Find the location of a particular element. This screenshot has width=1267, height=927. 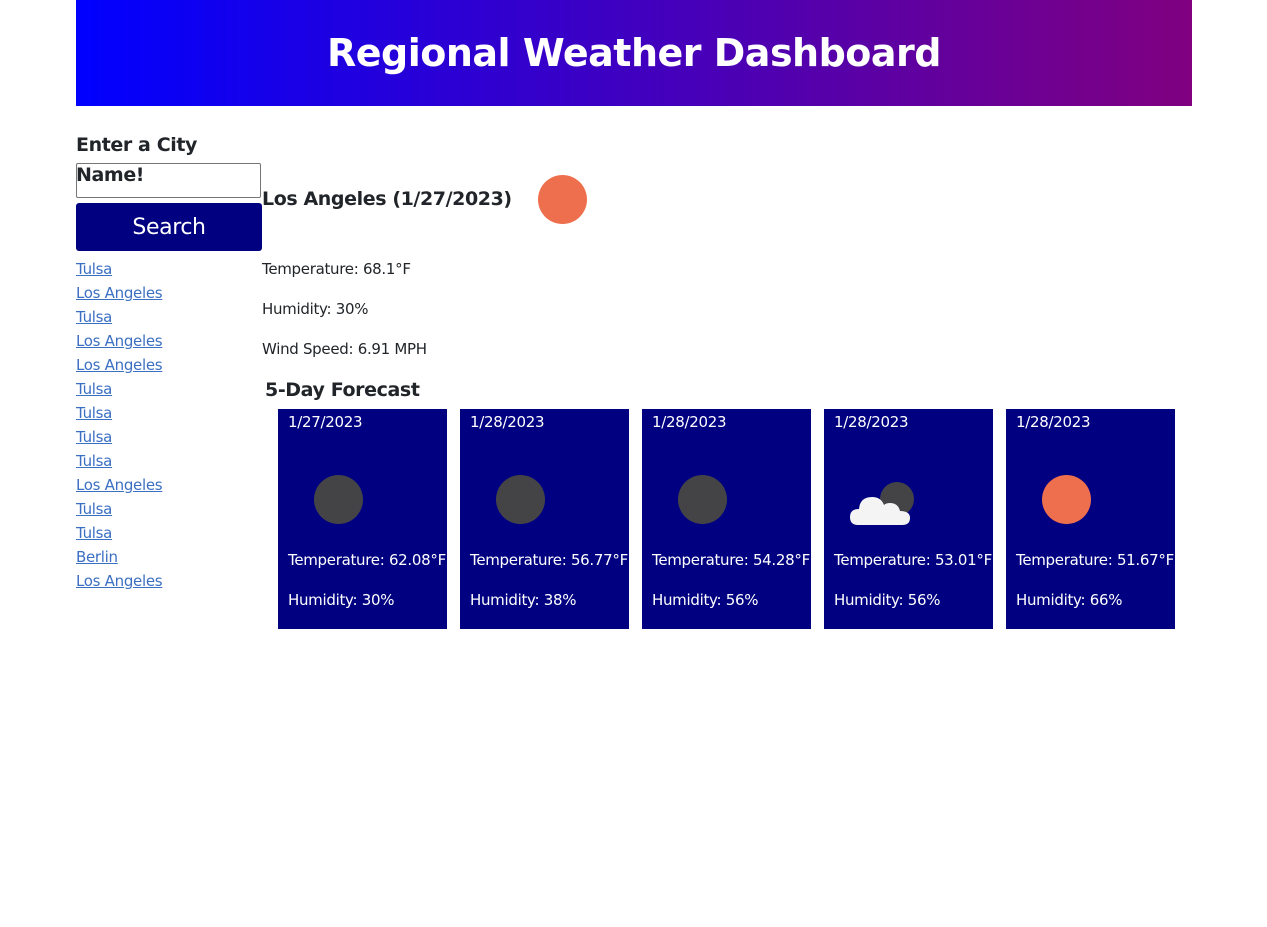

cloudy-night-icon is located at coordinates (882, 503).